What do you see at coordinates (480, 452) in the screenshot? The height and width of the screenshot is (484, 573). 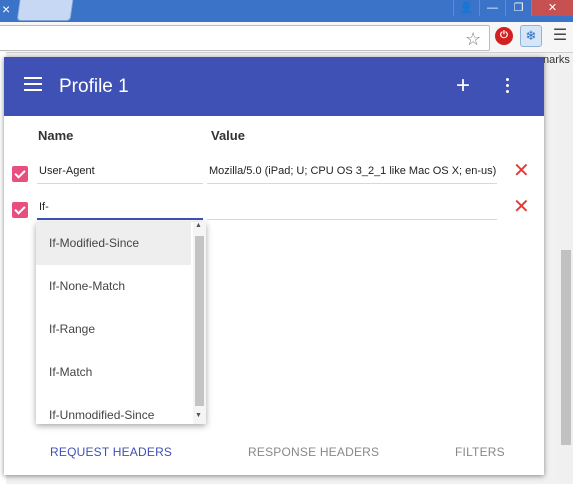 I see `tab-filters: FILTERS` at bounding box center [480, 452].